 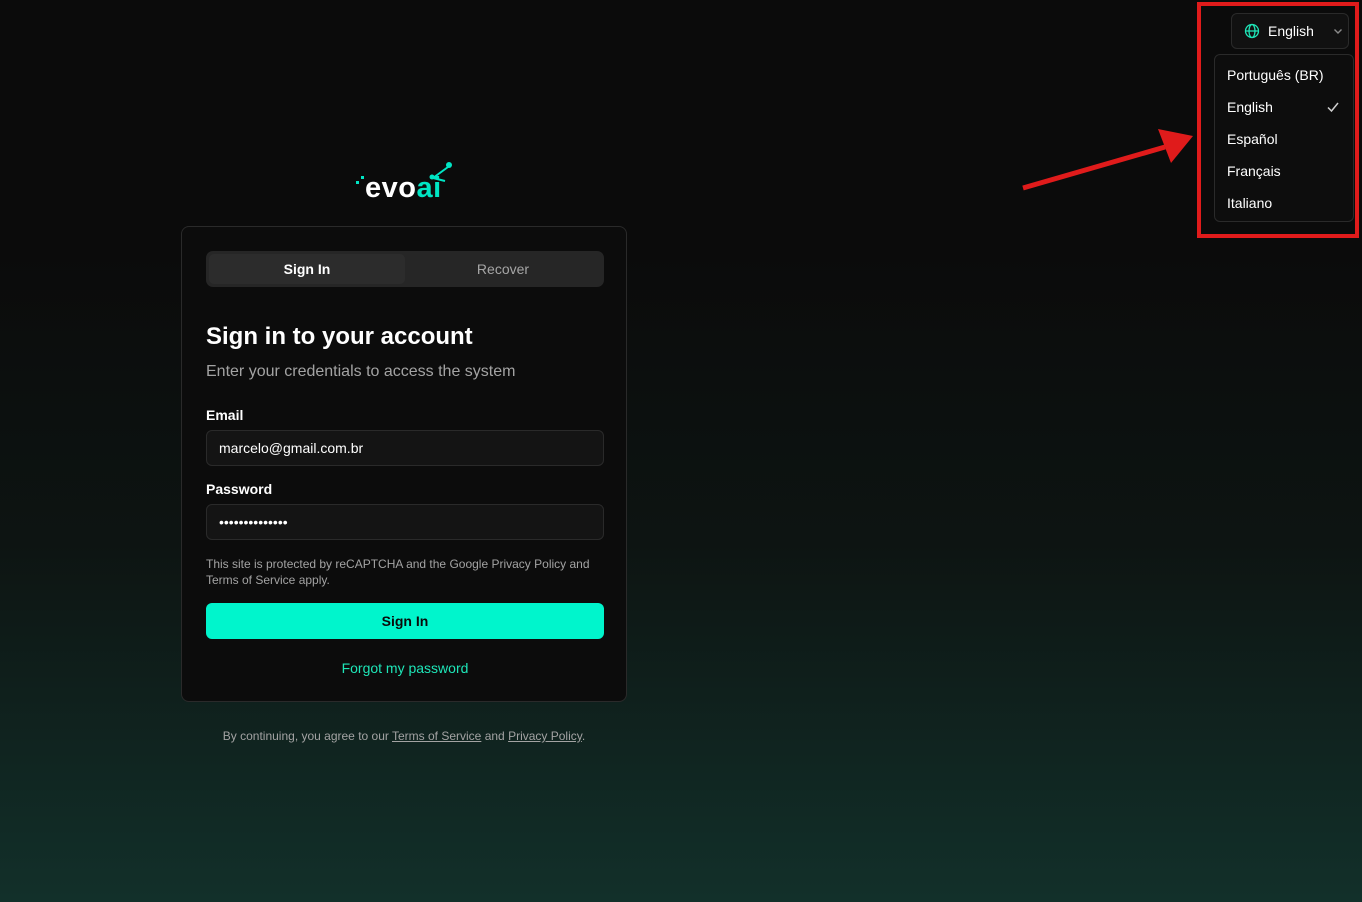 What do you see at coordinates (1278, 120) in the screenshot?
I see `annotation-highlight-box` at bounding box center [1278, 120].